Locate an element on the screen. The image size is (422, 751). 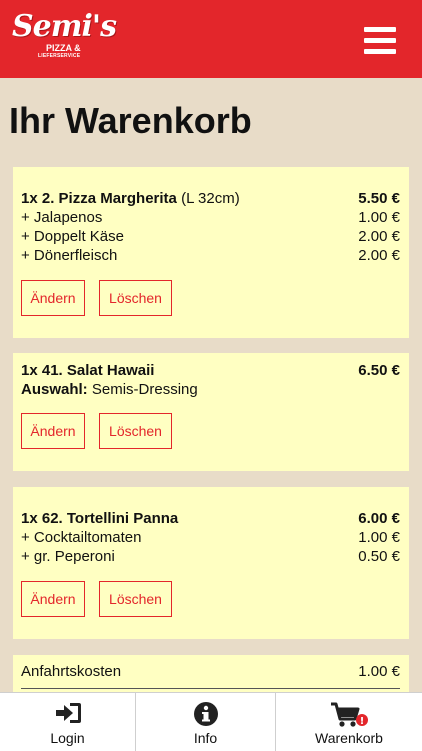
extra-label: + gr. Peperoni is located at coordinates (68, 556).